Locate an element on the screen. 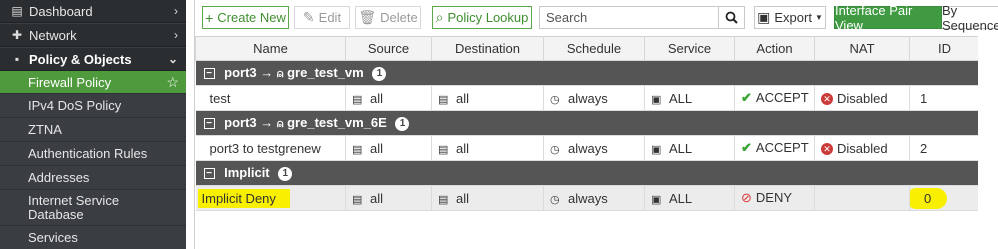 This screenshot has width=998, height=249. group-to-interface: gre_test_vm is located at coordinates (325, 72).